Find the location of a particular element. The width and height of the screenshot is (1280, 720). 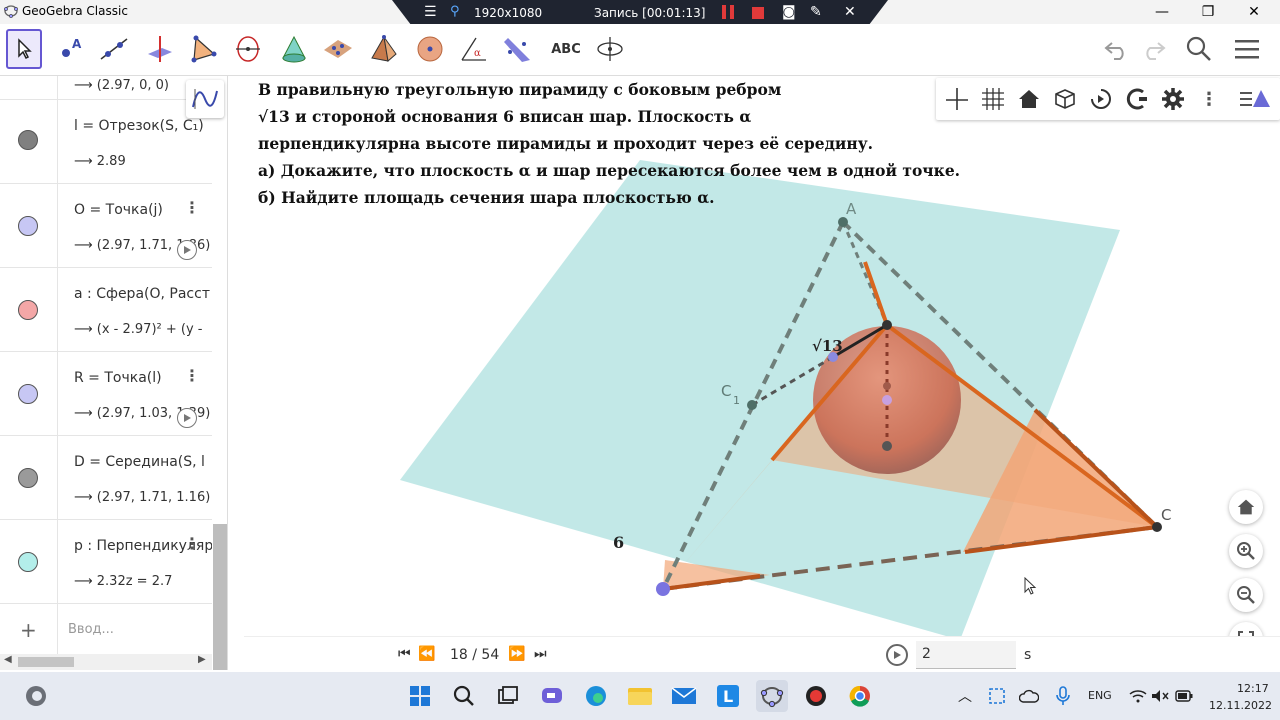

task-view-icon is located at coordinates (508, 696).